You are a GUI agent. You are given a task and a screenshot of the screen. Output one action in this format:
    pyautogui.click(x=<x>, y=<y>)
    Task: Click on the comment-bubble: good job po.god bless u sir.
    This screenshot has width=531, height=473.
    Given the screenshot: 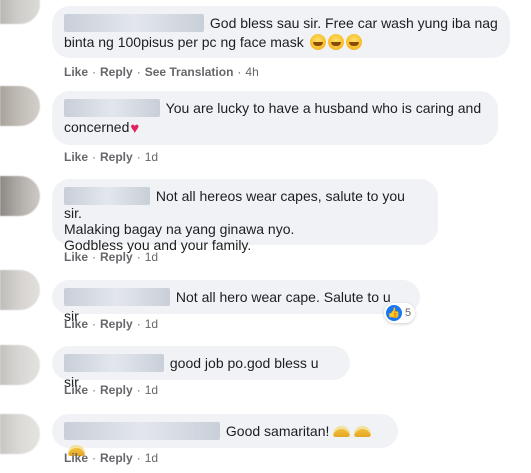 What is the action you would take?
    pyautogui.click(x=201, y=368)
    